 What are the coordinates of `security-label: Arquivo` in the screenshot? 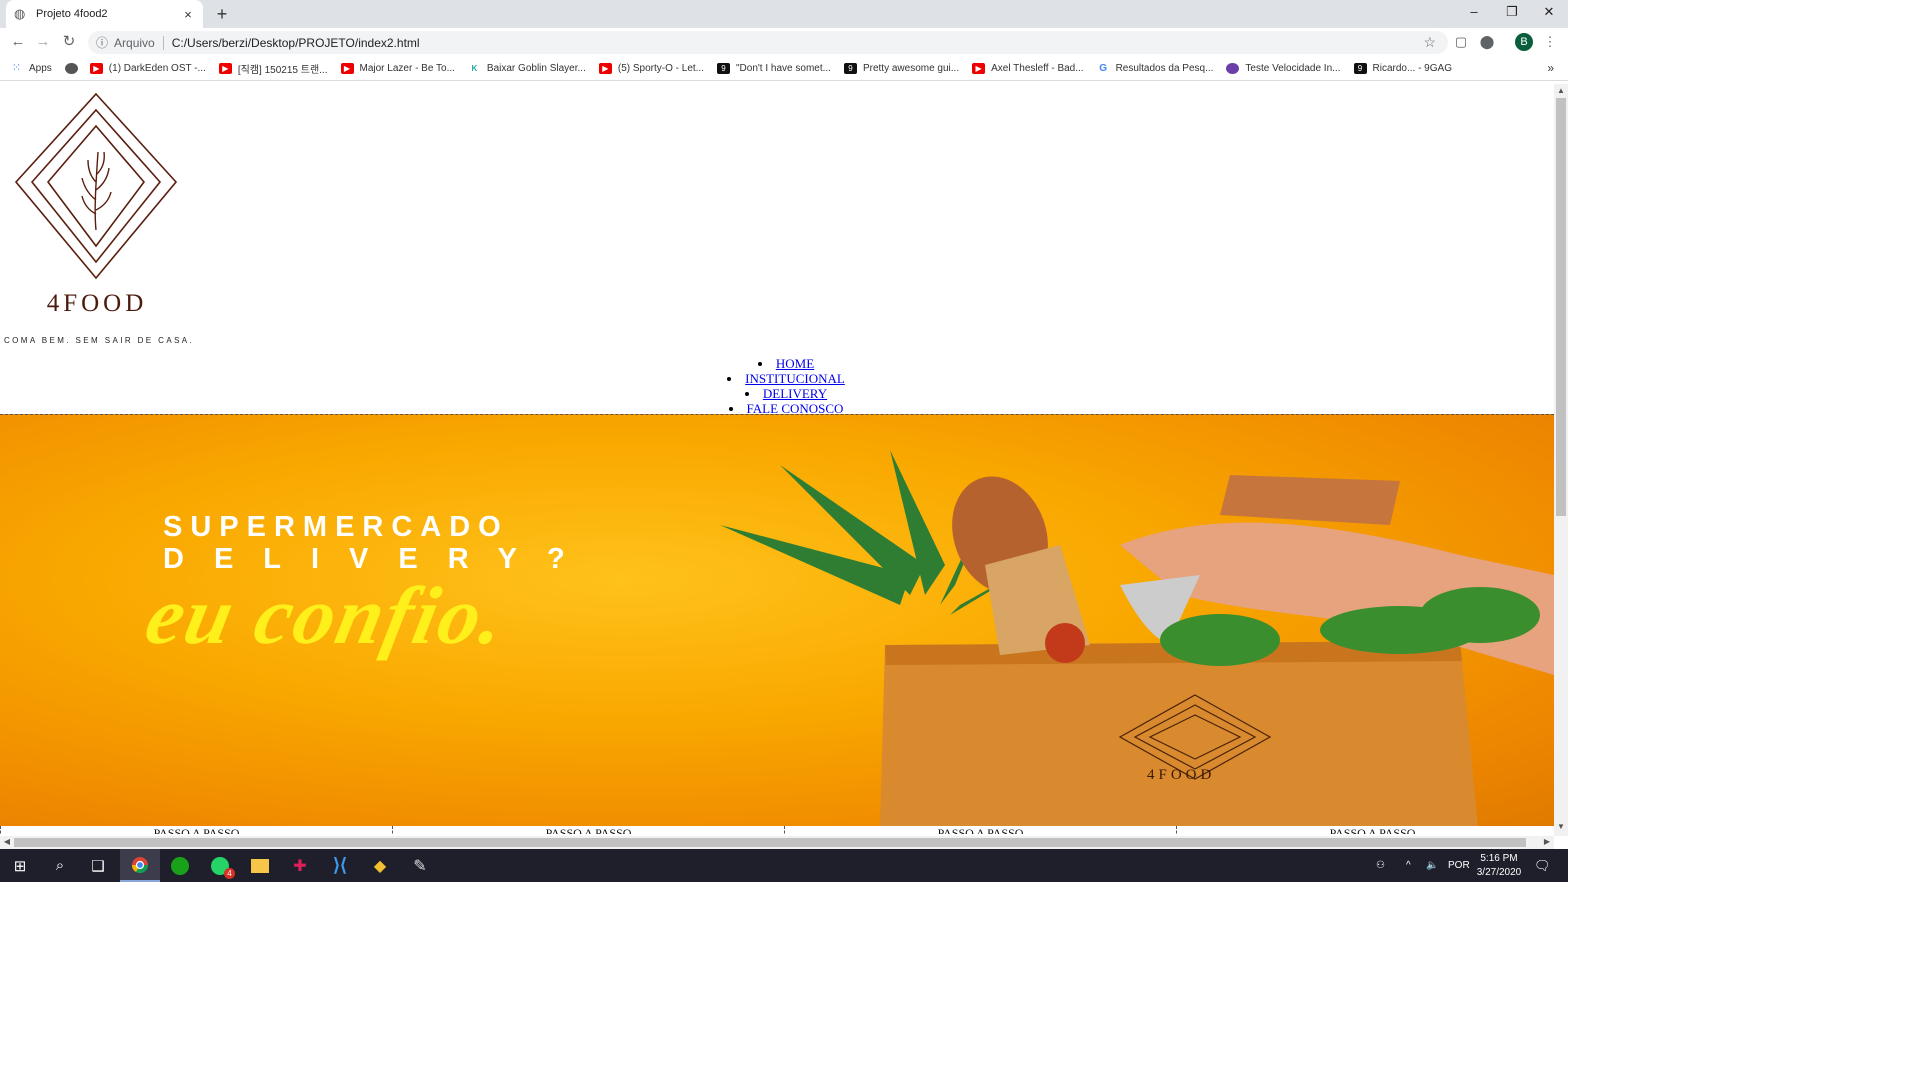 It's located at (134, 42).